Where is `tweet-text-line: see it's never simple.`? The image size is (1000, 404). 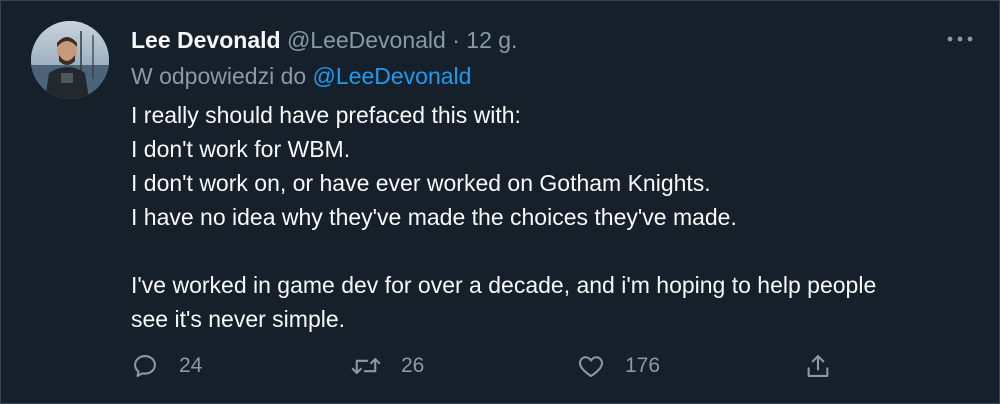 tweet-text-line: see it's never simple. is located at coordinates (238, 319).